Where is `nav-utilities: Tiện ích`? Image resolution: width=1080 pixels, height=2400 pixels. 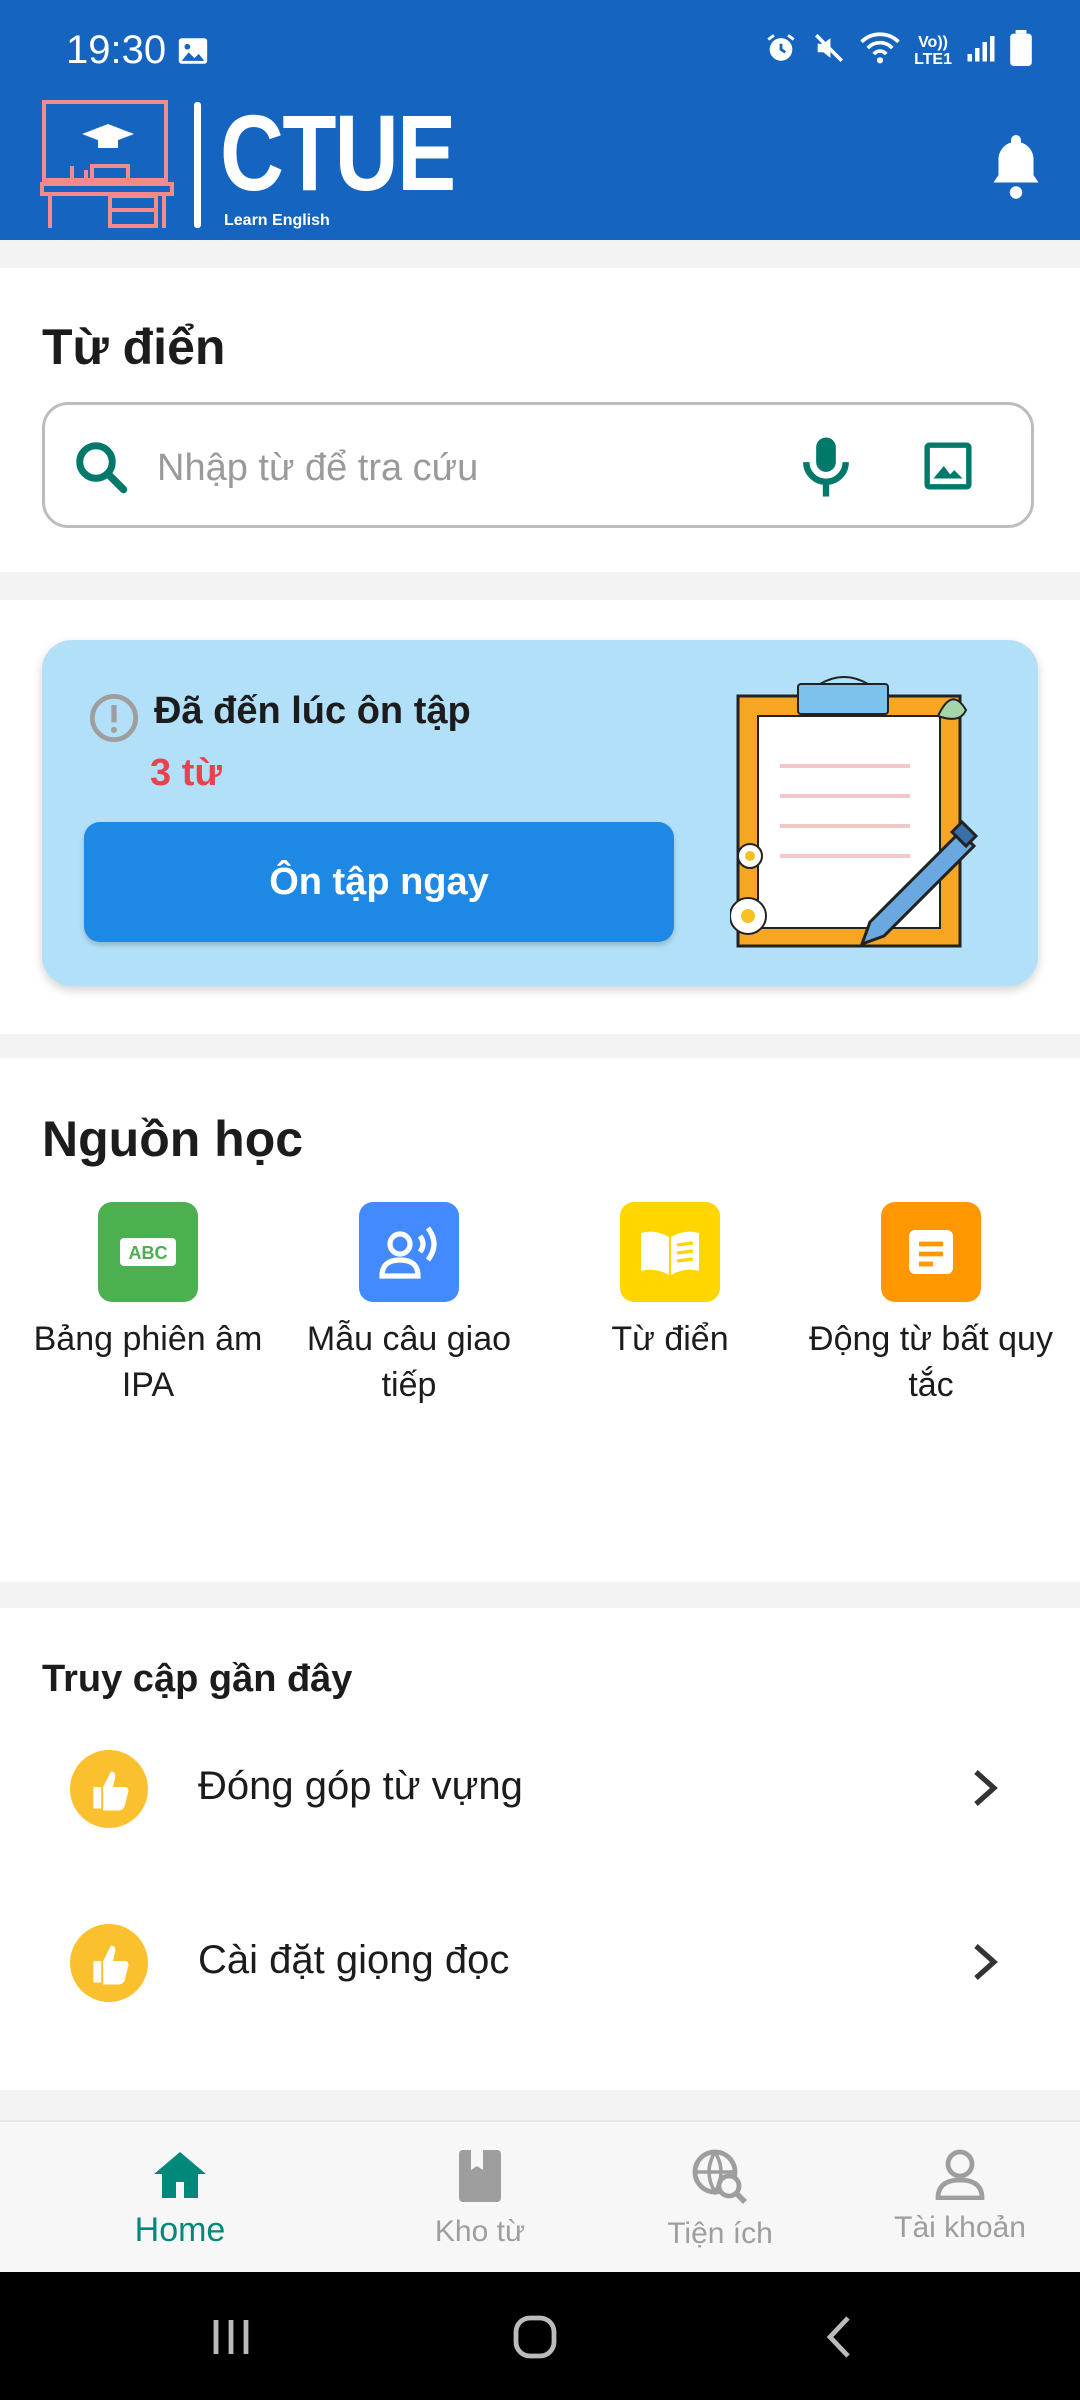 nav-utilities: Tiện ích is located at coordinates (720, 2199).